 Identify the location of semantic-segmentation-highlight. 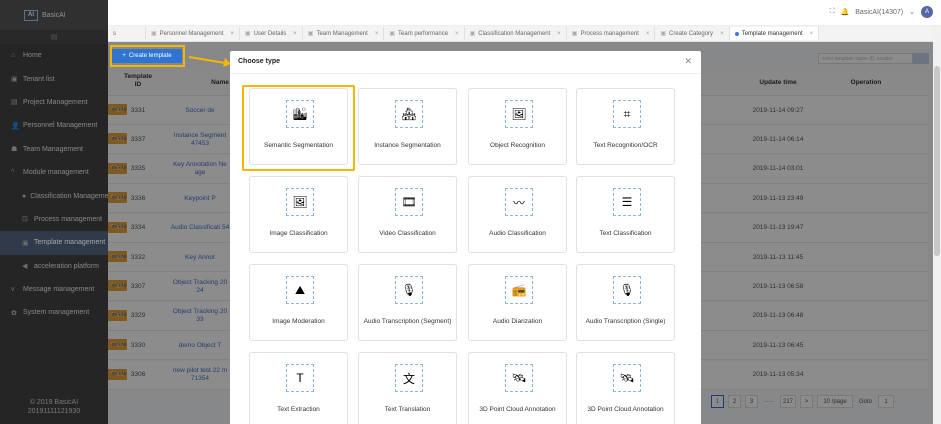
(298, 128).